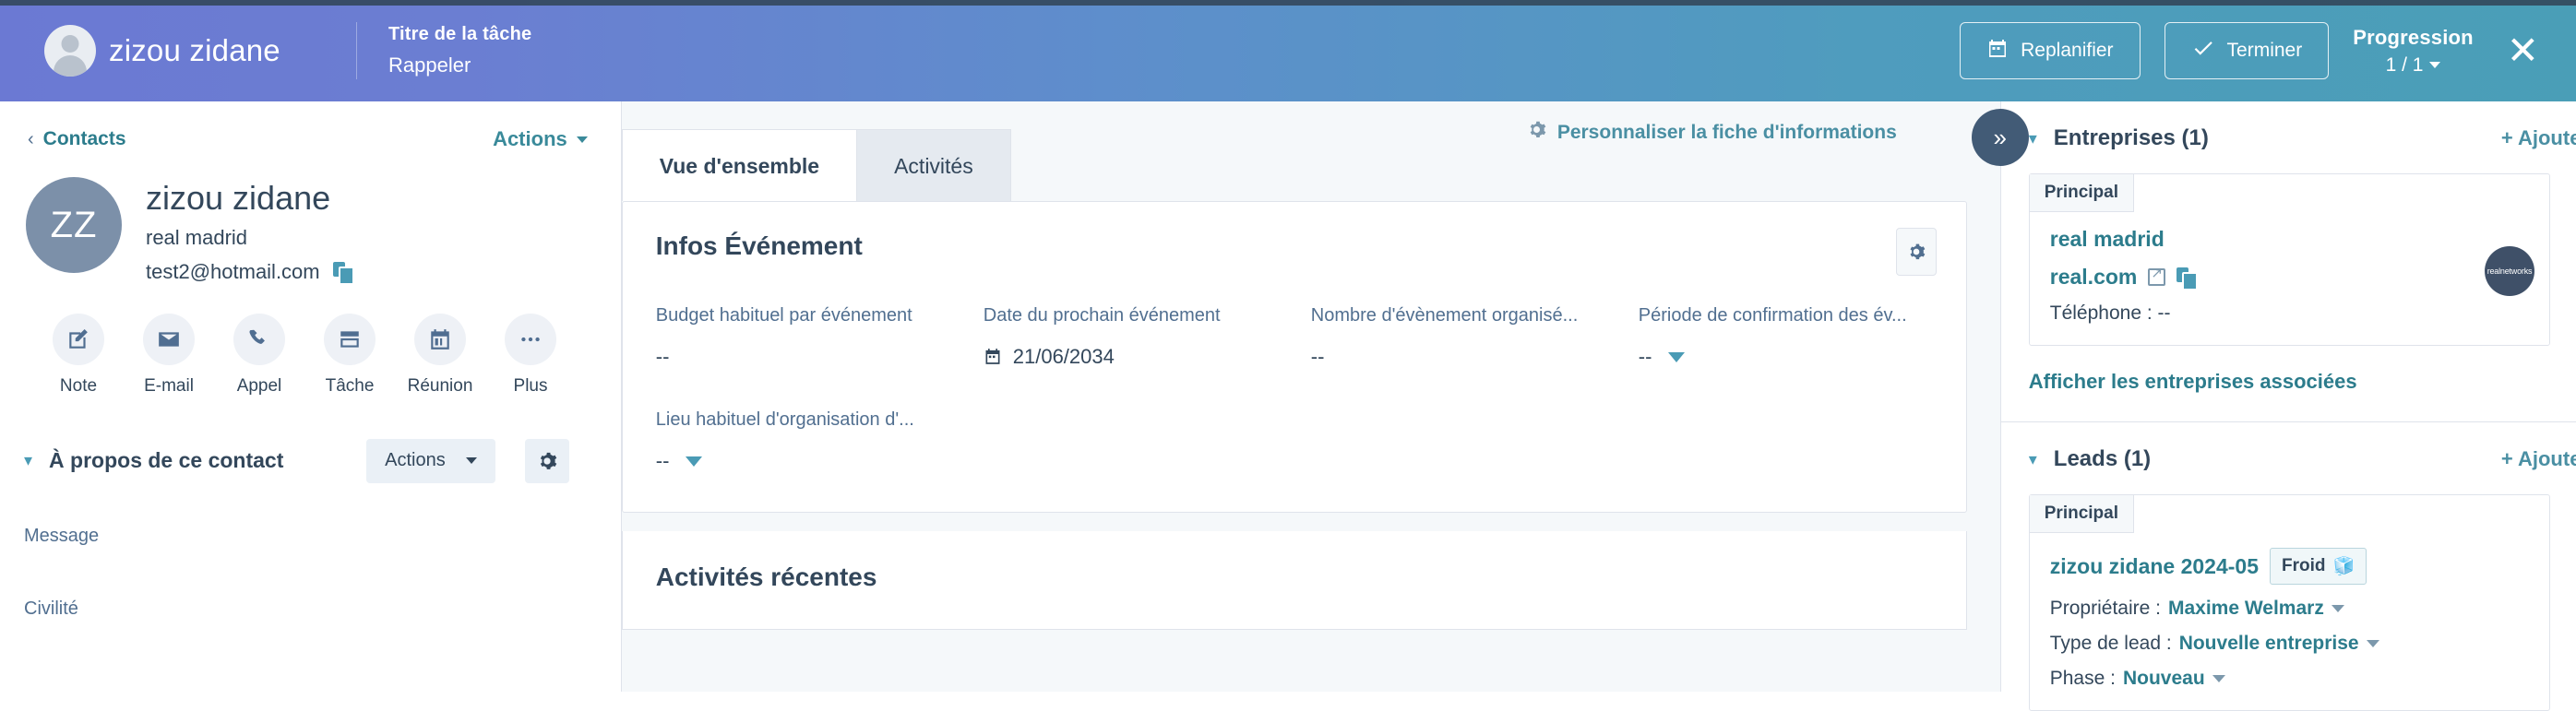  I want to click on about-field-label: Civilité, so click(51, 609).